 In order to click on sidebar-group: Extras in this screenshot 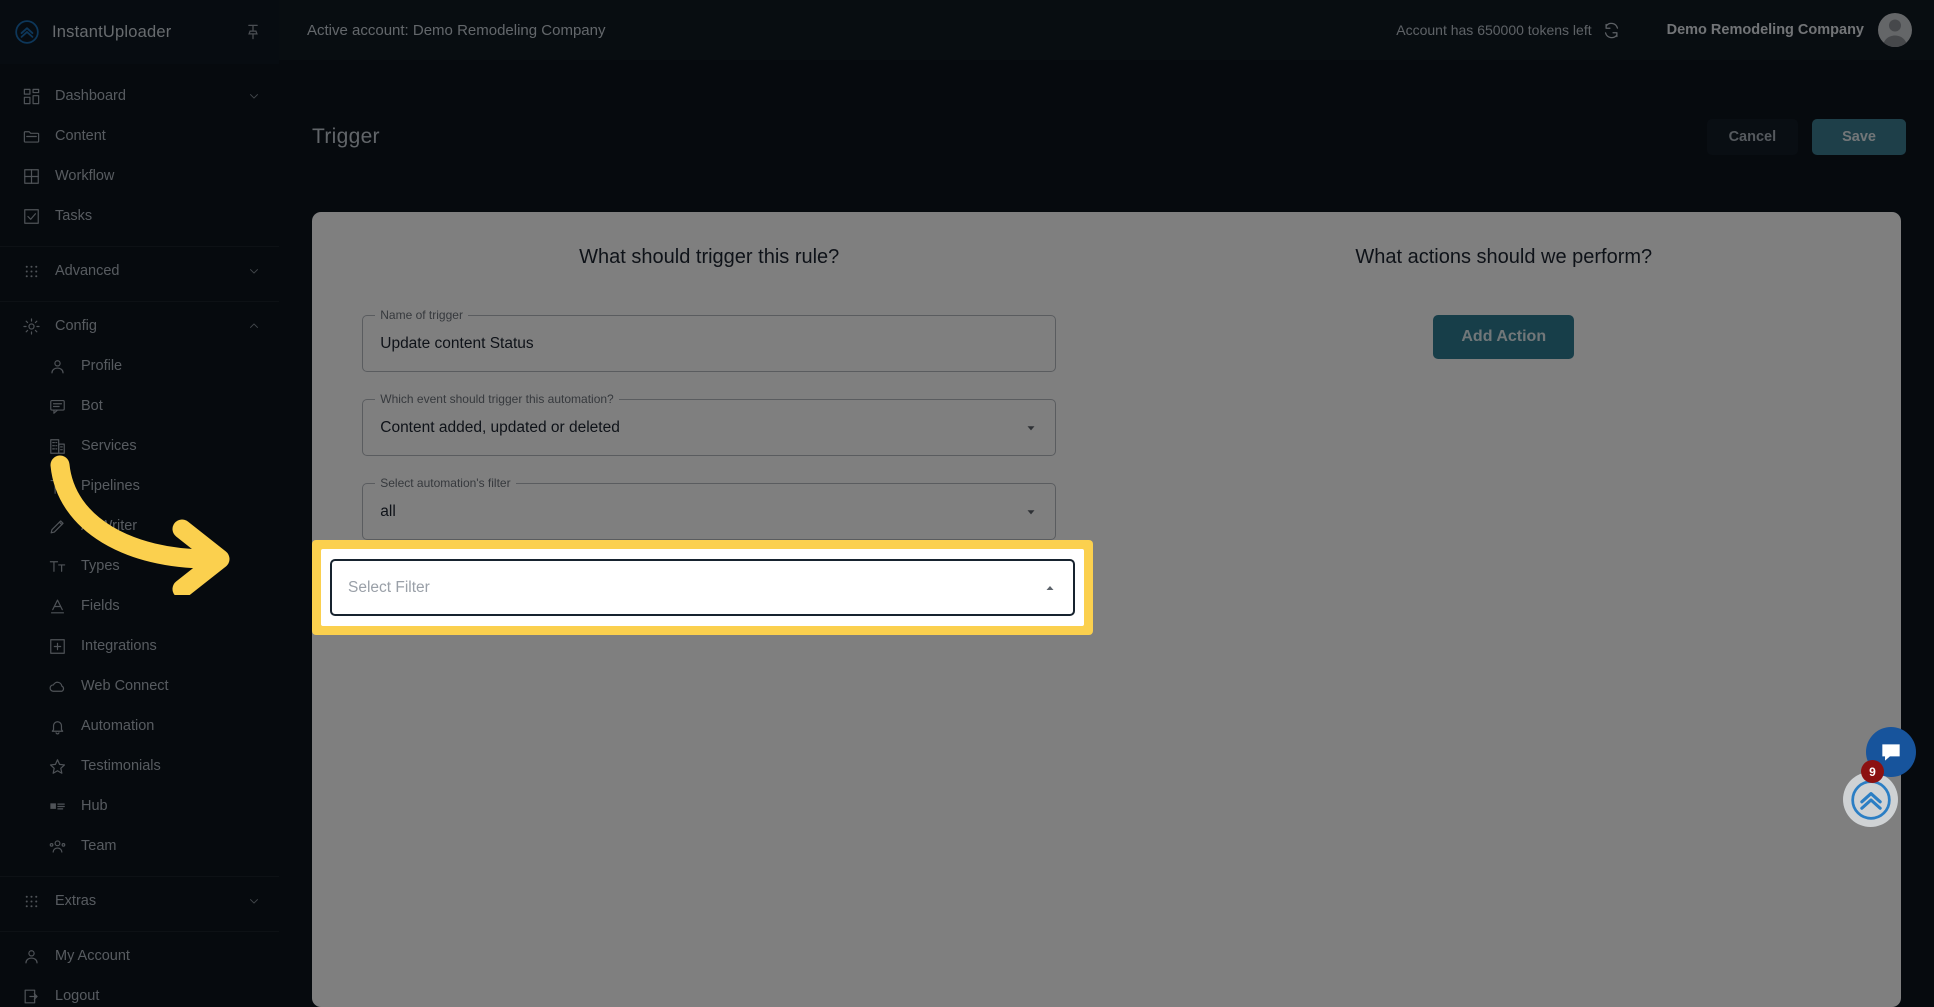, I will do `click(139, 904)`.